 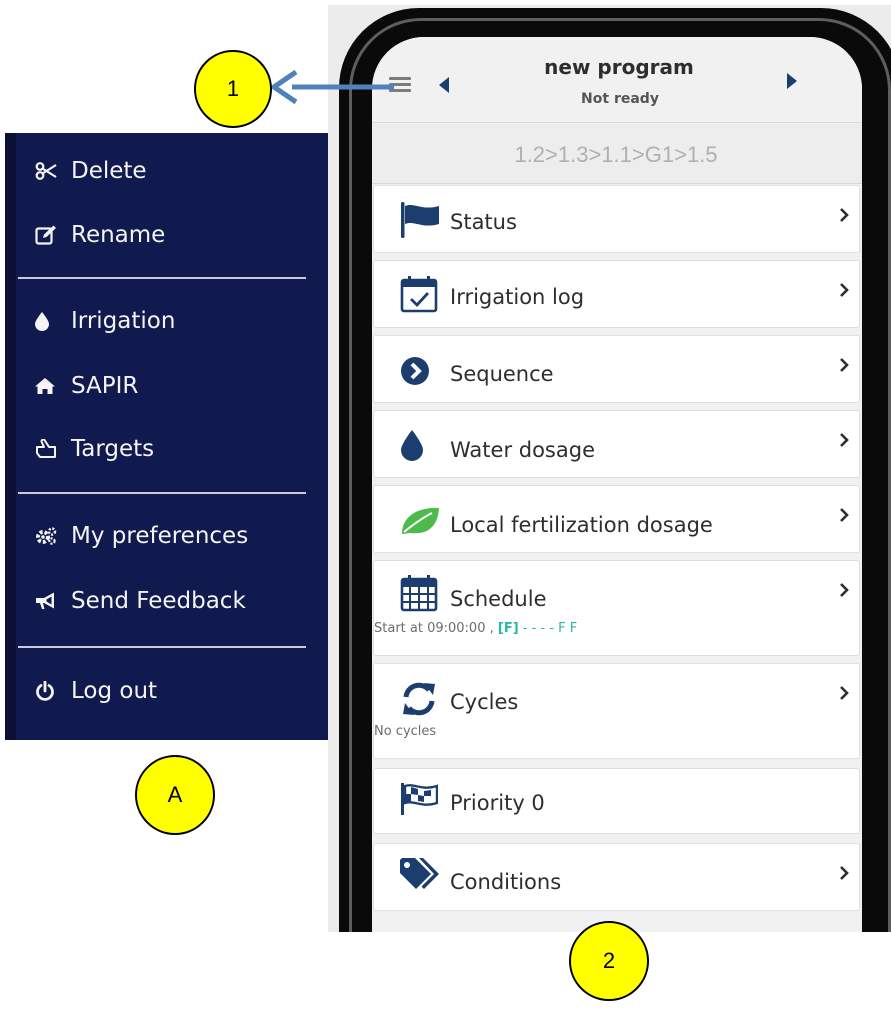 What do you see at coordinates (412, 445) in the screenshot?
I see `water-drop-icon` at bounding box center [412, 445].